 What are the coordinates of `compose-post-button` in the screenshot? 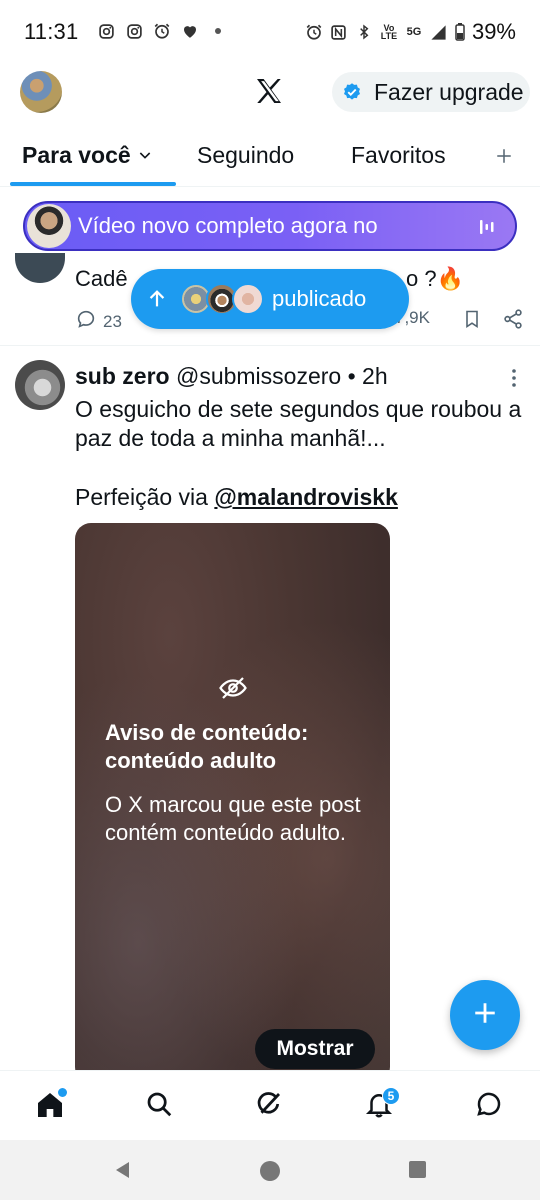 It's located at (485, 1015).